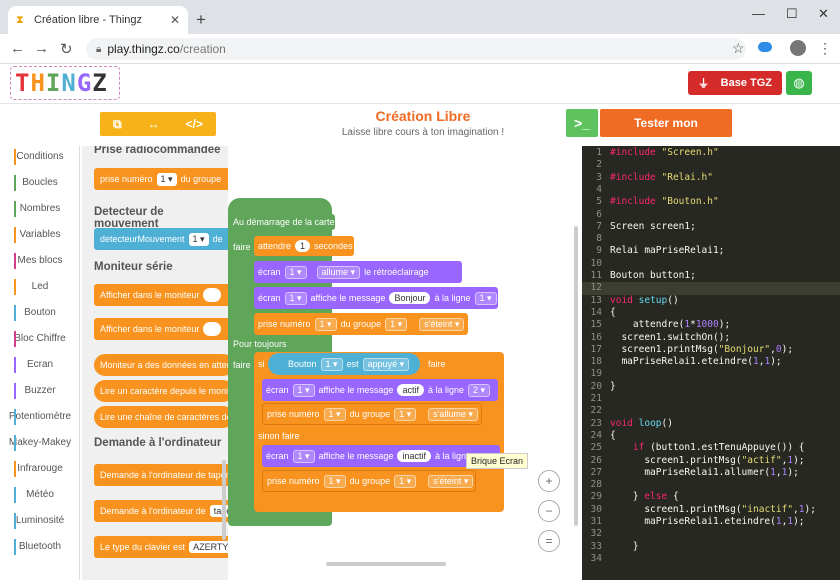  I want to click on forward-icon: →, so click(41, 48).